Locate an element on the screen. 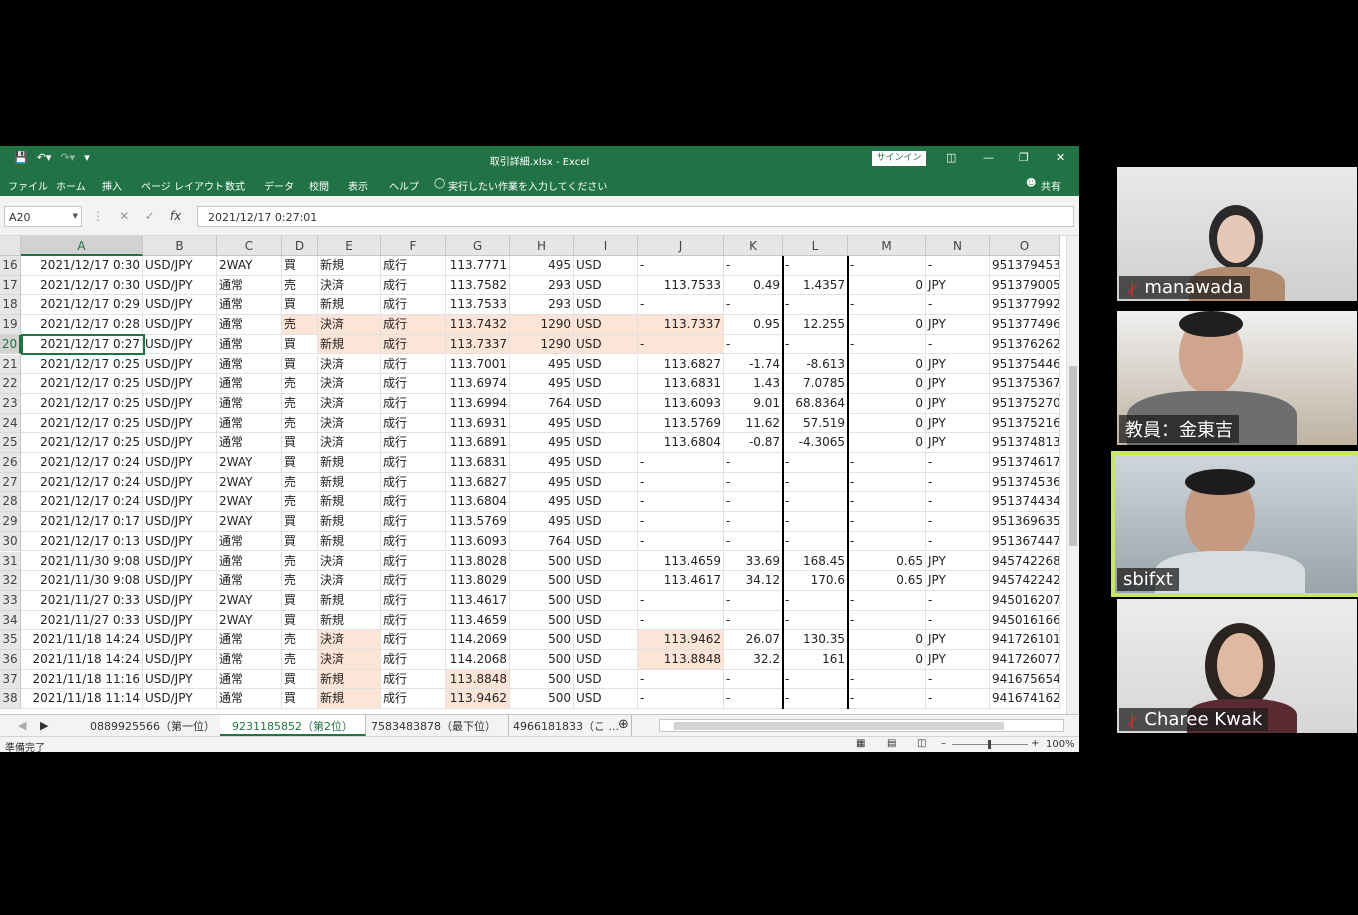 The height and width of the screenshot is (915, 1358). cell-a: 2021/11/27 0:33 is located at coordinates (82, 620).